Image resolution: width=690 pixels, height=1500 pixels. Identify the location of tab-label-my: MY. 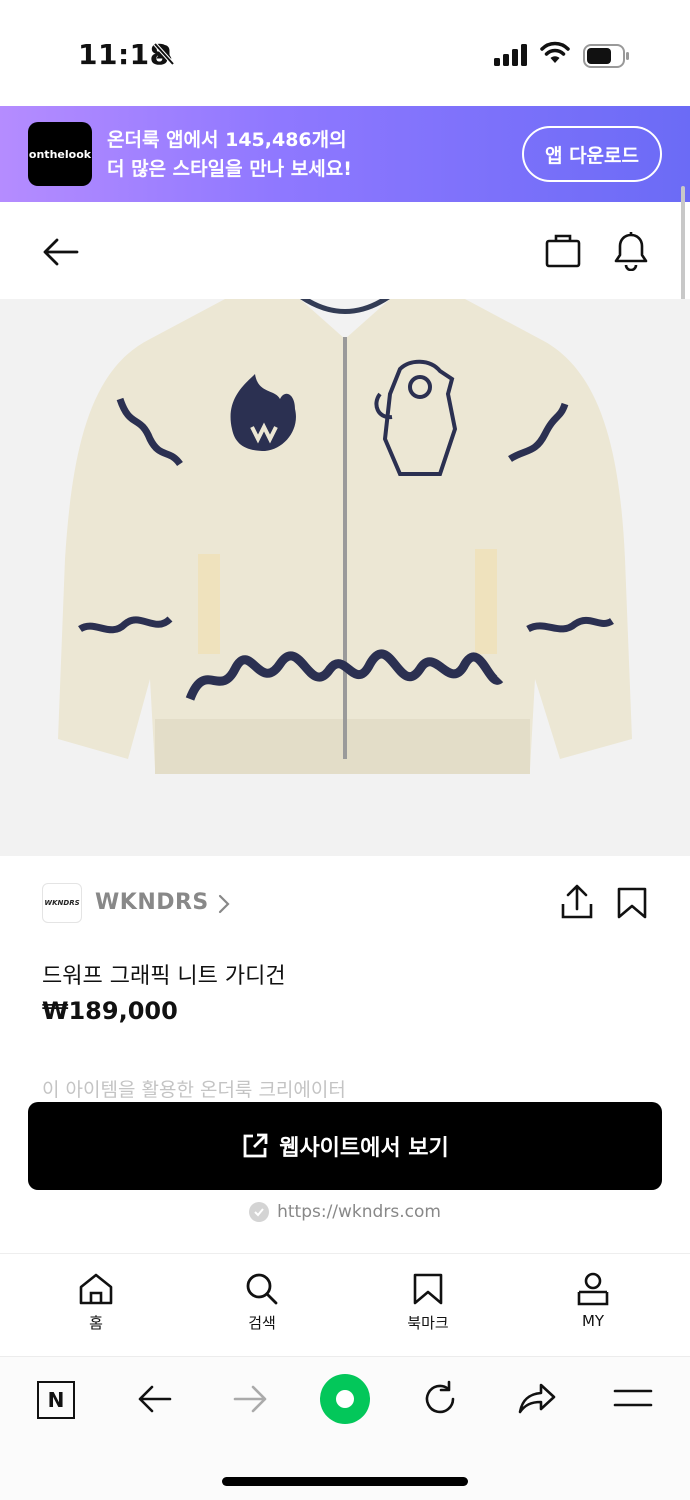
(593, 1321).